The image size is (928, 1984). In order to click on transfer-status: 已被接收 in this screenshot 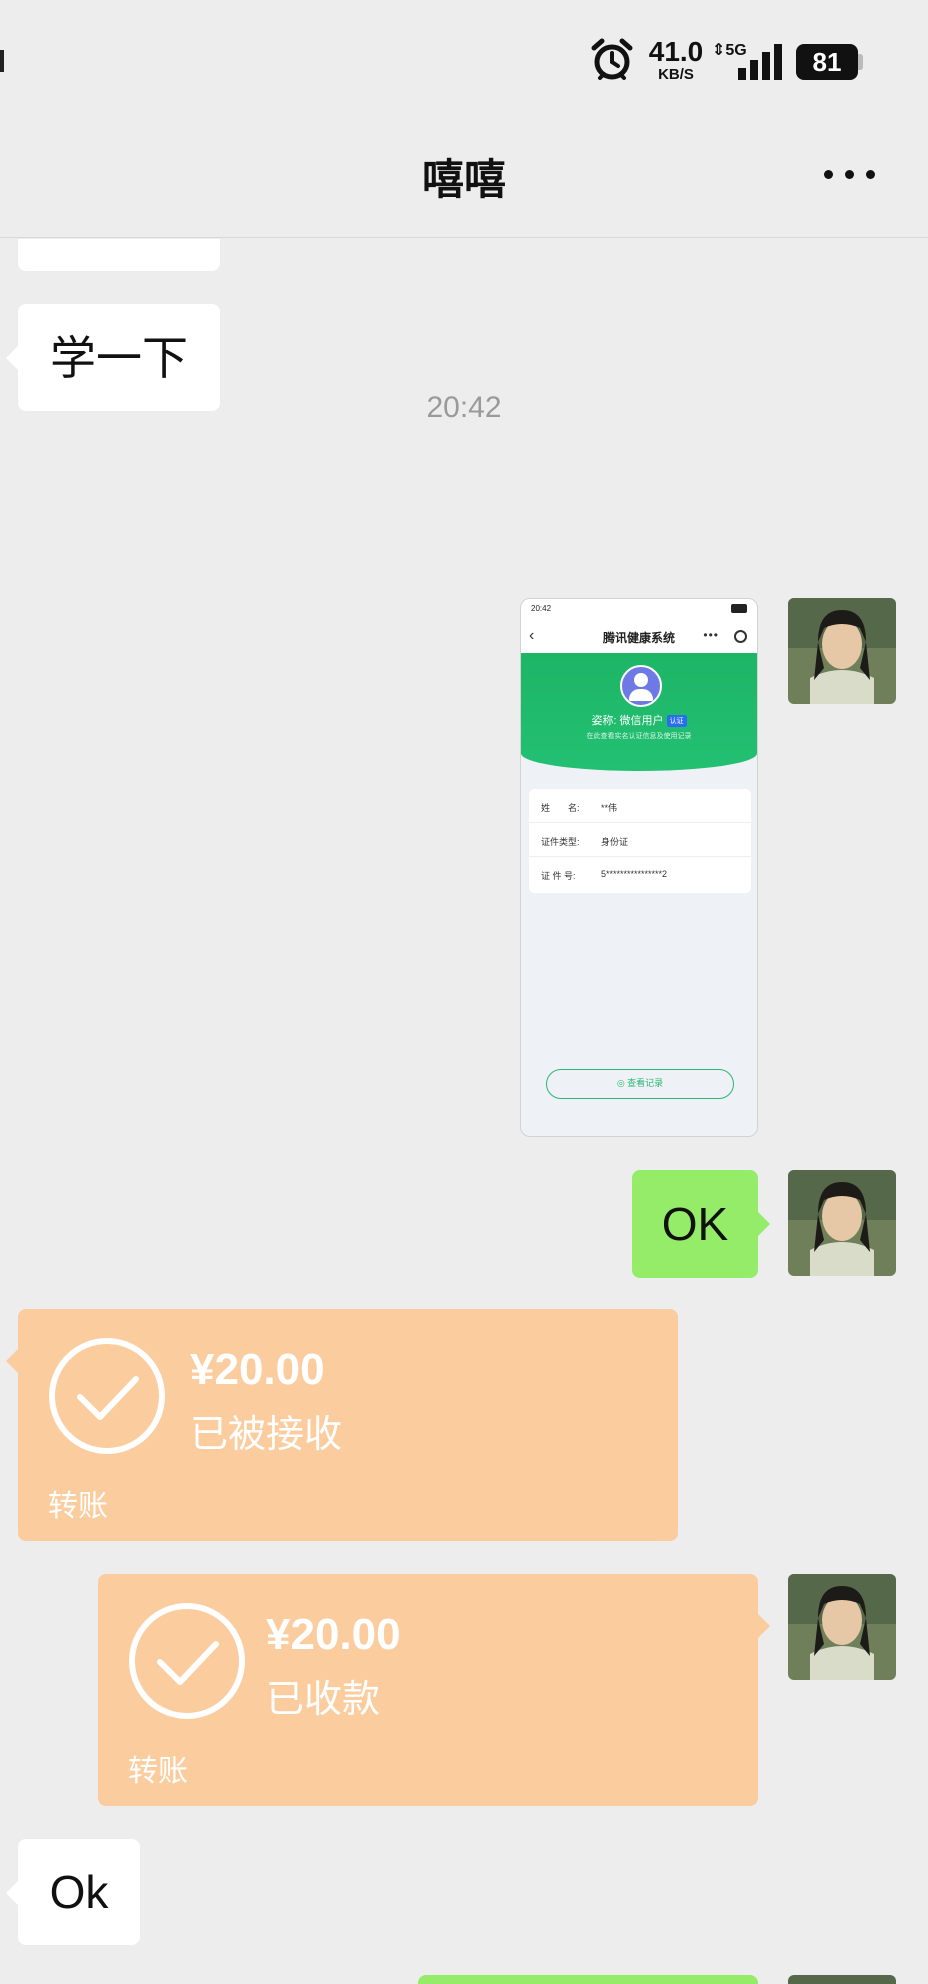, I will do `click(266, 1435)`.